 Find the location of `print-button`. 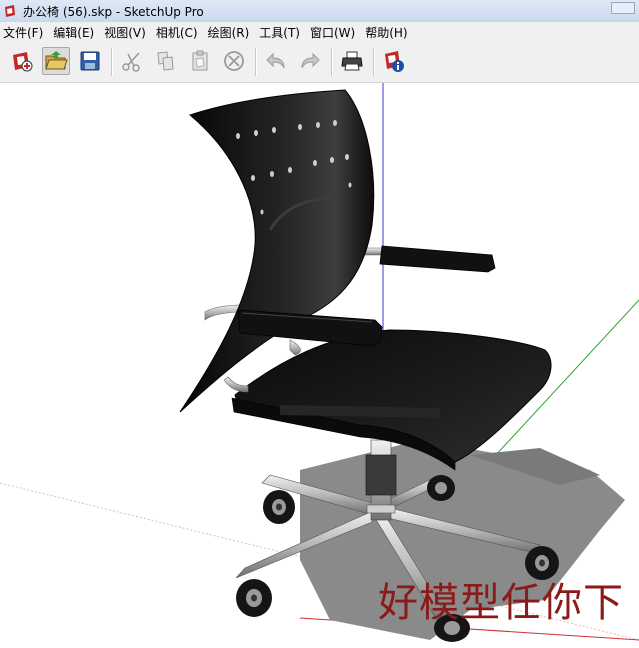

print-button is located at coordinates (352, 61).